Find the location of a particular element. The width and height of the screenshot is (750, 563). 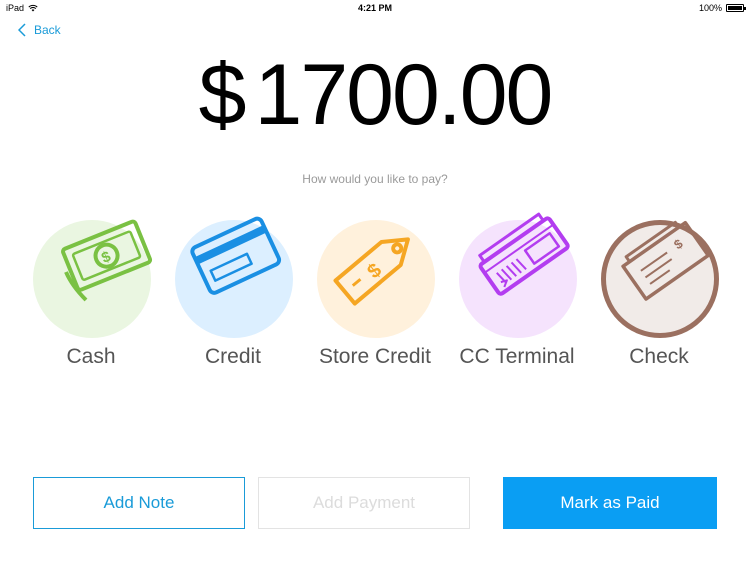

check-icon: $ is located at coordinates (665, 260).